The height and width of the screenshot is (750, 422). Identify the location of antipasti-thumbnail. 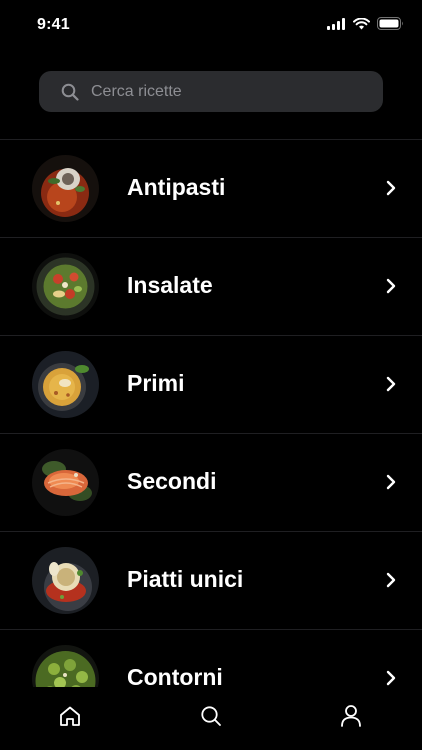
(65, 188).